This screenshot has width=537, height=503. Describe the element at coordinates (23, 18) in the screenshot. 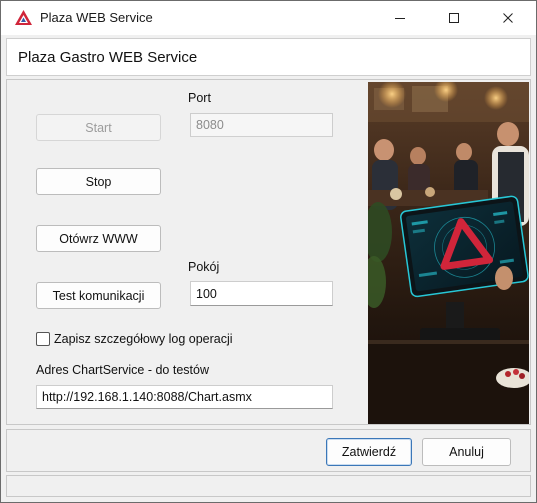

I see `plaza-logo-icon` at that location.